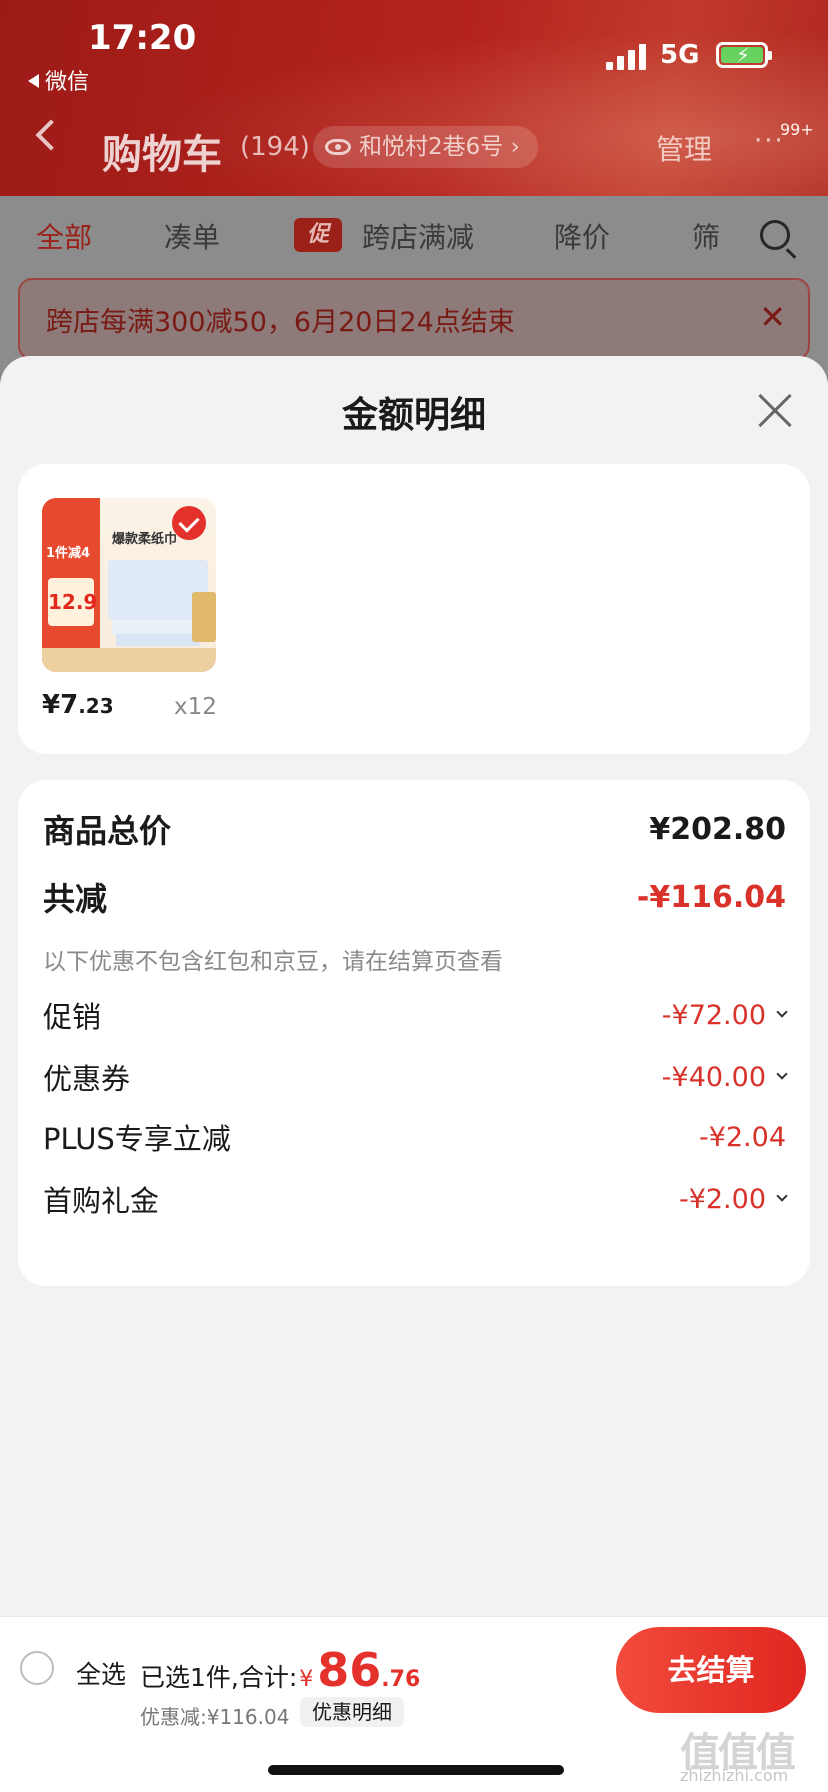 The image size is (828, 1792). What do you see at coordinates (744, 55) in the screenshot?
I see `battery-charging-icon: ⚡` at bounding box center [744, 55].